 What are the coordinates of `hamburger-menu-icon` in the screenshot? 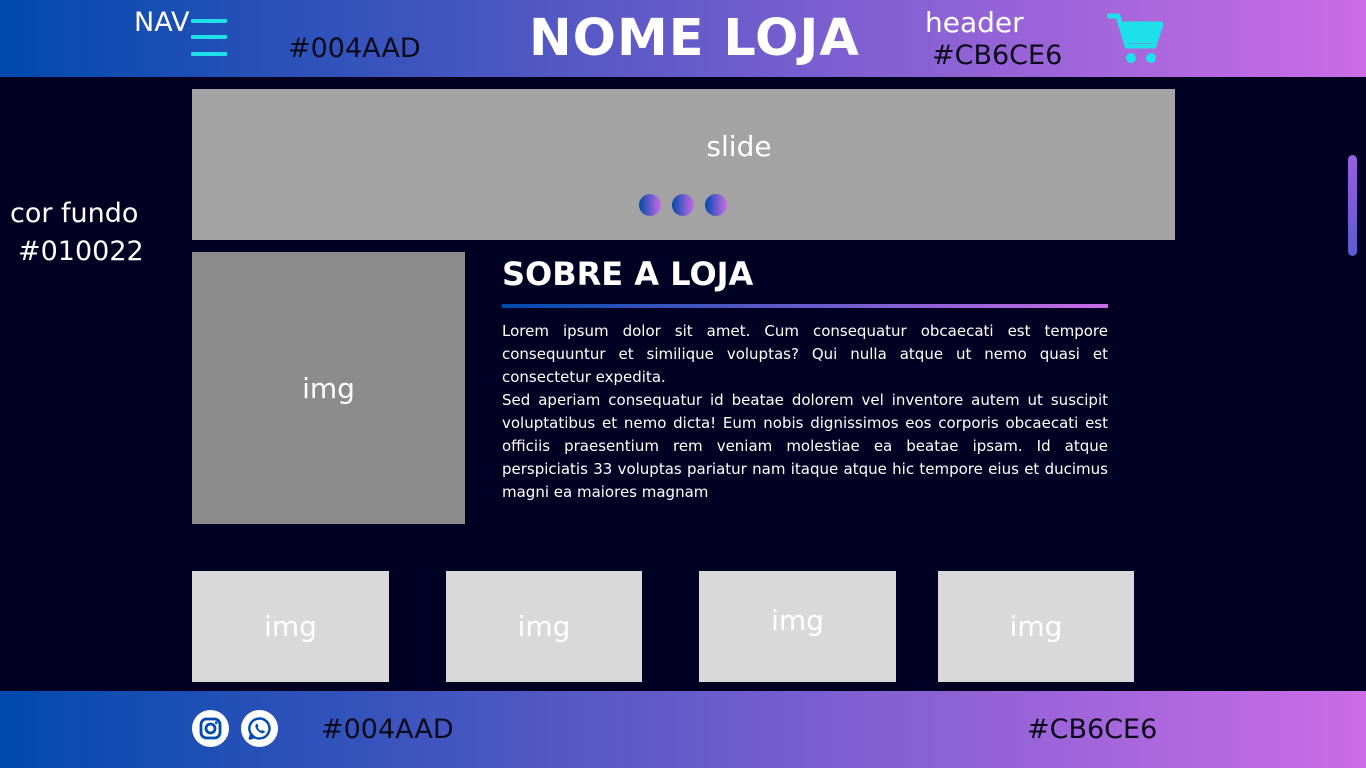 It's located at (209, 38).